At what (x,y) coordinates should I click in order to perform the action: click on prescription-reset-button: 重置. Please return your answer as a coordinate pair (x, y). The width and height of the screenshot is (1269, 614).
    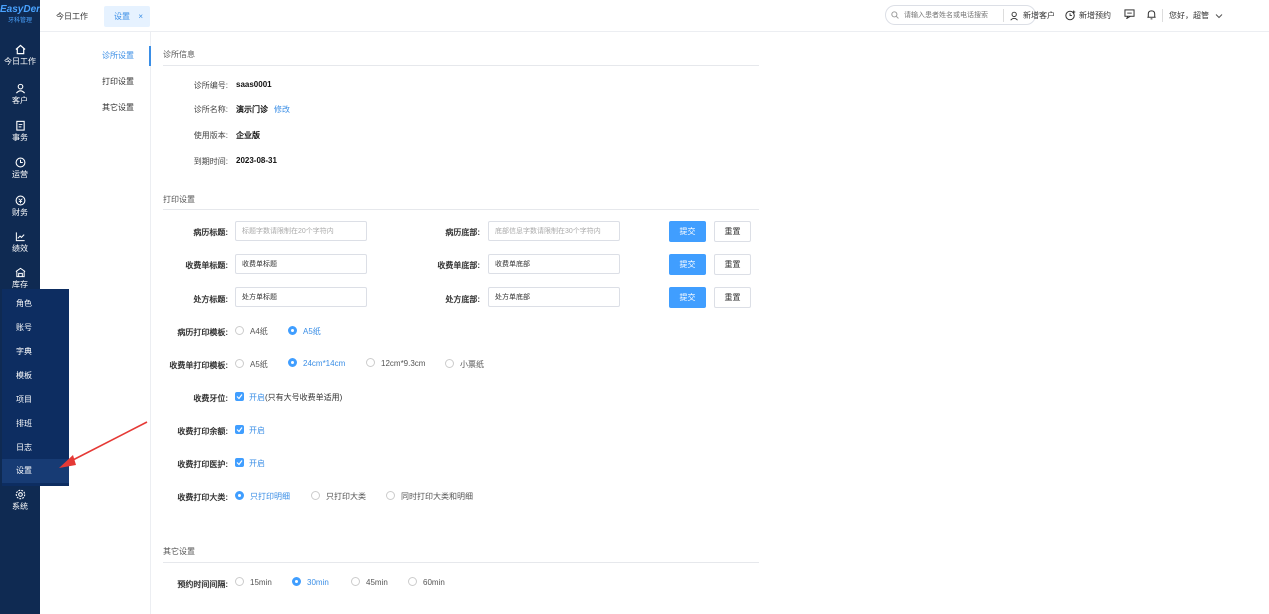
    Looking at the image, I should click on (732, 297).